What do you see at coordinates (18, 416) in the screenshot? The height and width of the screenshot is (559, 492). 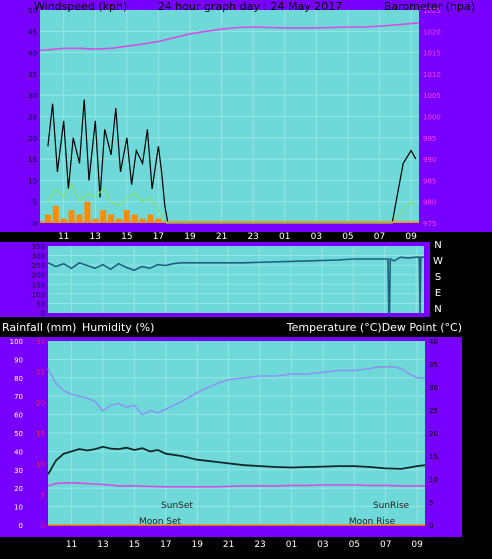 I see `axis-tick-label: 60` at bounding box center [18, 416].